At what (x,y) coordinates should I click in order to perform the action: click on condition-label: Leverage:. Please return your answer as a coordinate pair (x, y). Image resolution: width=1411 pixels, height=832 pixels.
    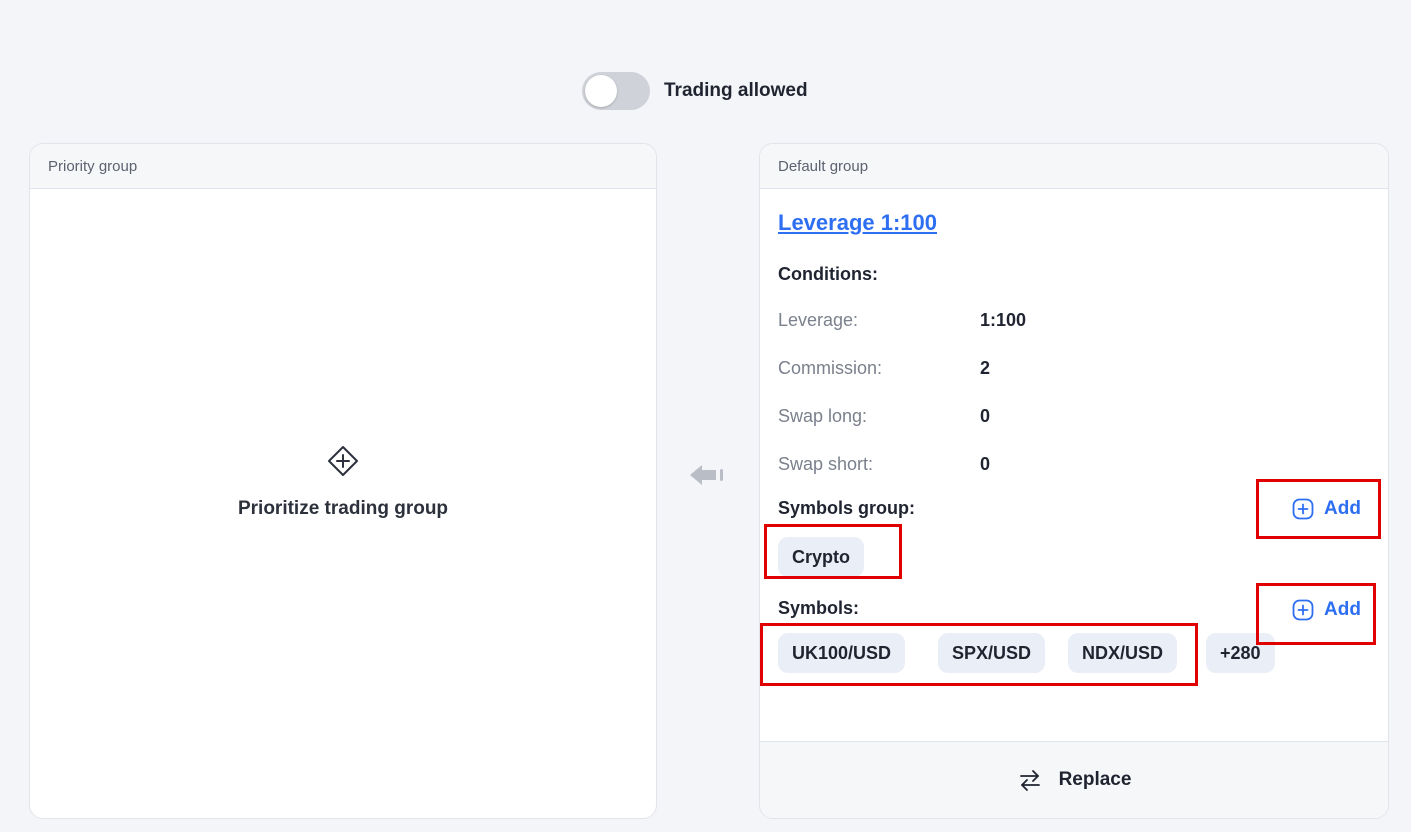
    Looking at the image, I should click on (818, 320).